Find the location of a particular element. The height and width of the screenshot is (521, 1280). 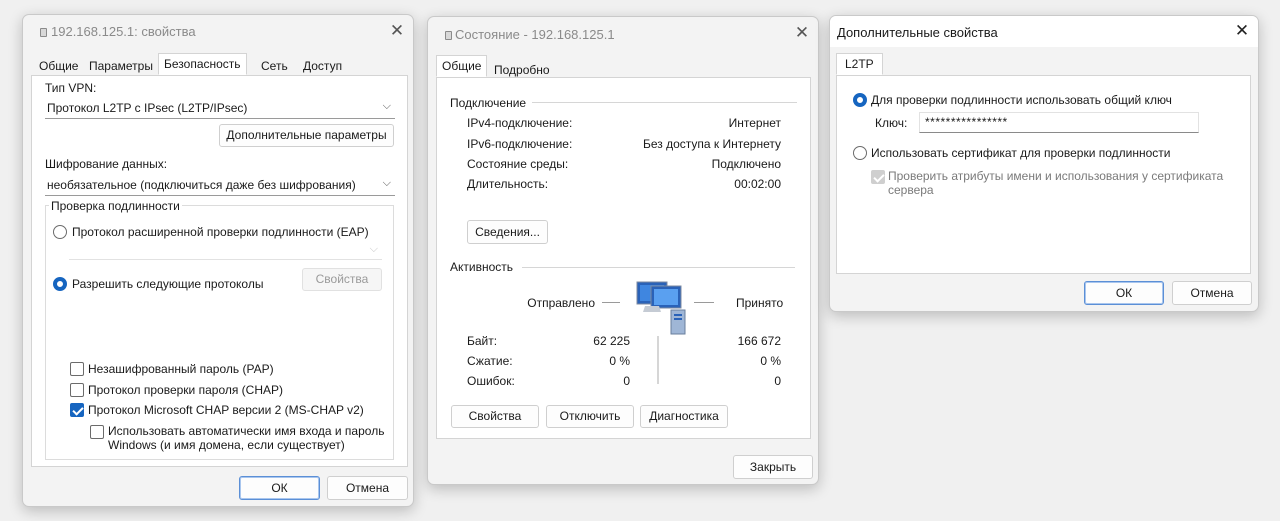

media-state-value: Подключено is located at coordinates (746, 164).